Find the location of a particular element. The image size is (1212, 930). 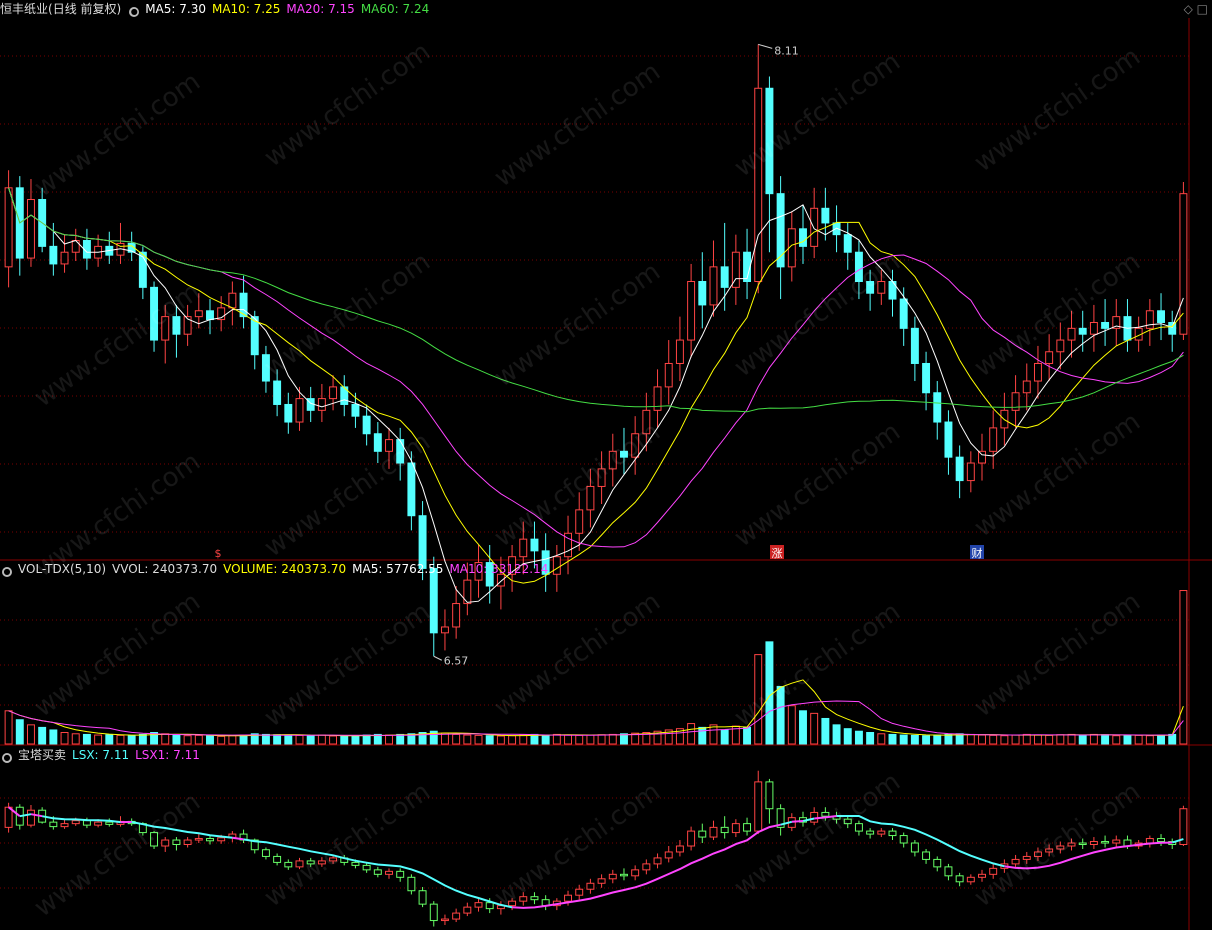

ma5-label: MA5: 7.30 is located at coordinates (175, 9).